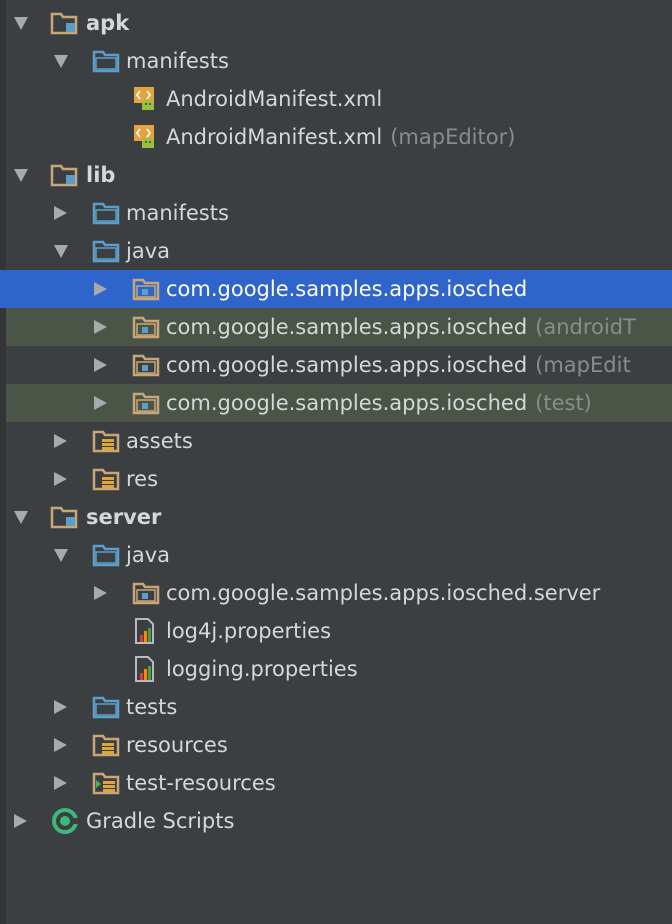  What do you see at coordinates (336, 745) in the screenshot?
I see `tree-row-folder-server-resources: resources` at bounding box center [336, 745].